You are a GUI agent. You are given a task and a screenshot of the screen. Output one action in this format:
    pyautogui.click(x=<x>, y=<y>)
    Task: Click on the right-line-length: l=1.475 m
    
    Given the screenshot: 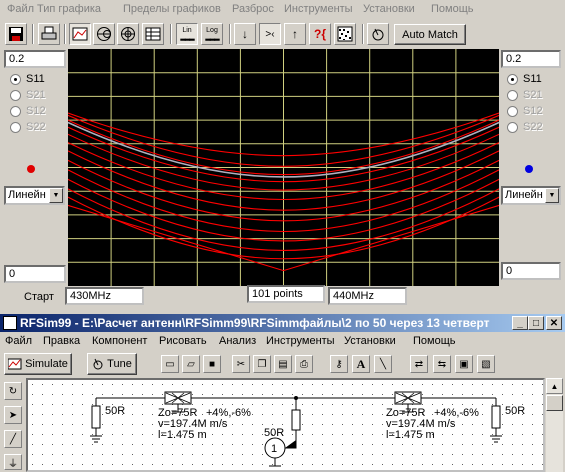 What is the action you would take?
    pyautogui.click(x=410, y=435)
    